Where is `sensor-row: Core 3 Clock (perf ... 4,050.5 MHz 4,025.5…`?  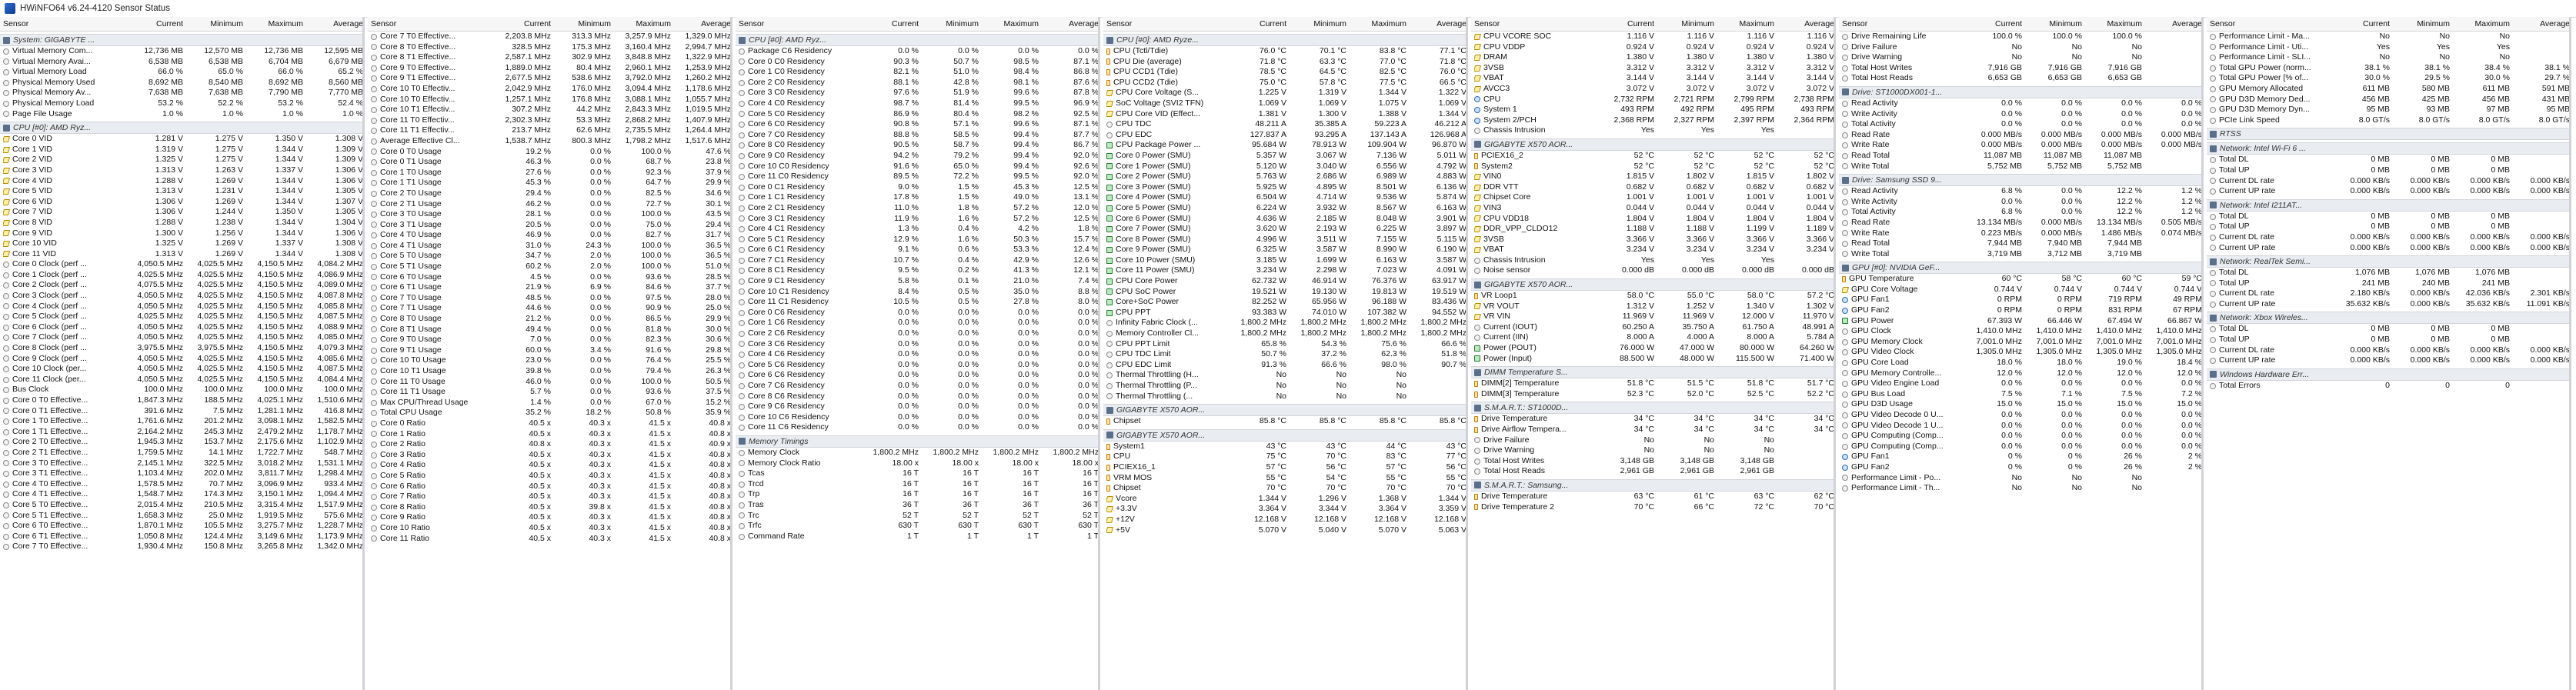
sensor-row: Core 3 Clock (perf ... 4,050.5 MHz 4,025.5… is located at coordinates (181, 296).